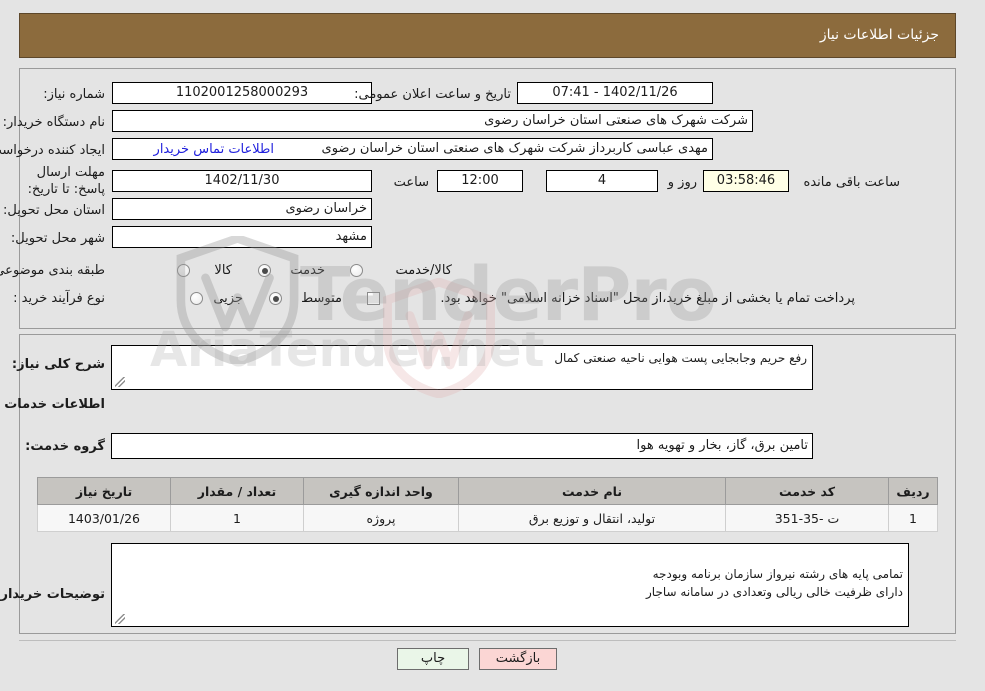 The height and width of the screenshot is (691, 985). What do you see at coordinates (373, 298) in the screenshot?
I see `treasury-bonds-checkbox` at bounding box center [373, 298].